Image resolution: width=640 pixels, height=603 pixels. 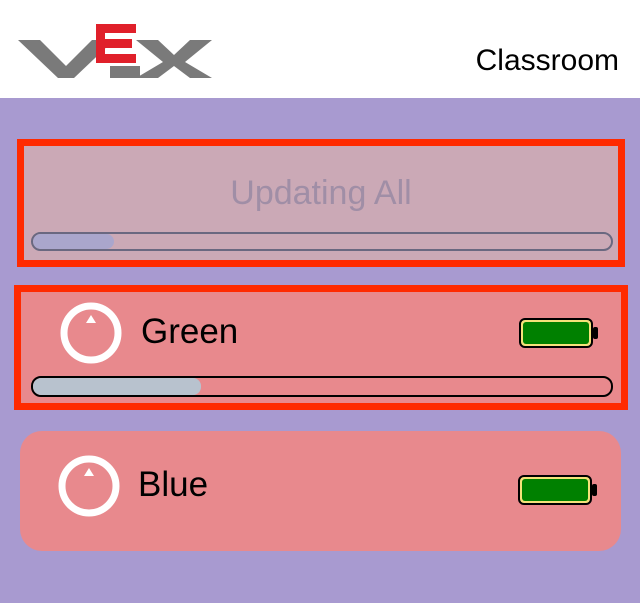 What do you see at coordinates (322, 386) in the screenshot?
I see `robot-progress-bar` at bounding box center [322, 386].